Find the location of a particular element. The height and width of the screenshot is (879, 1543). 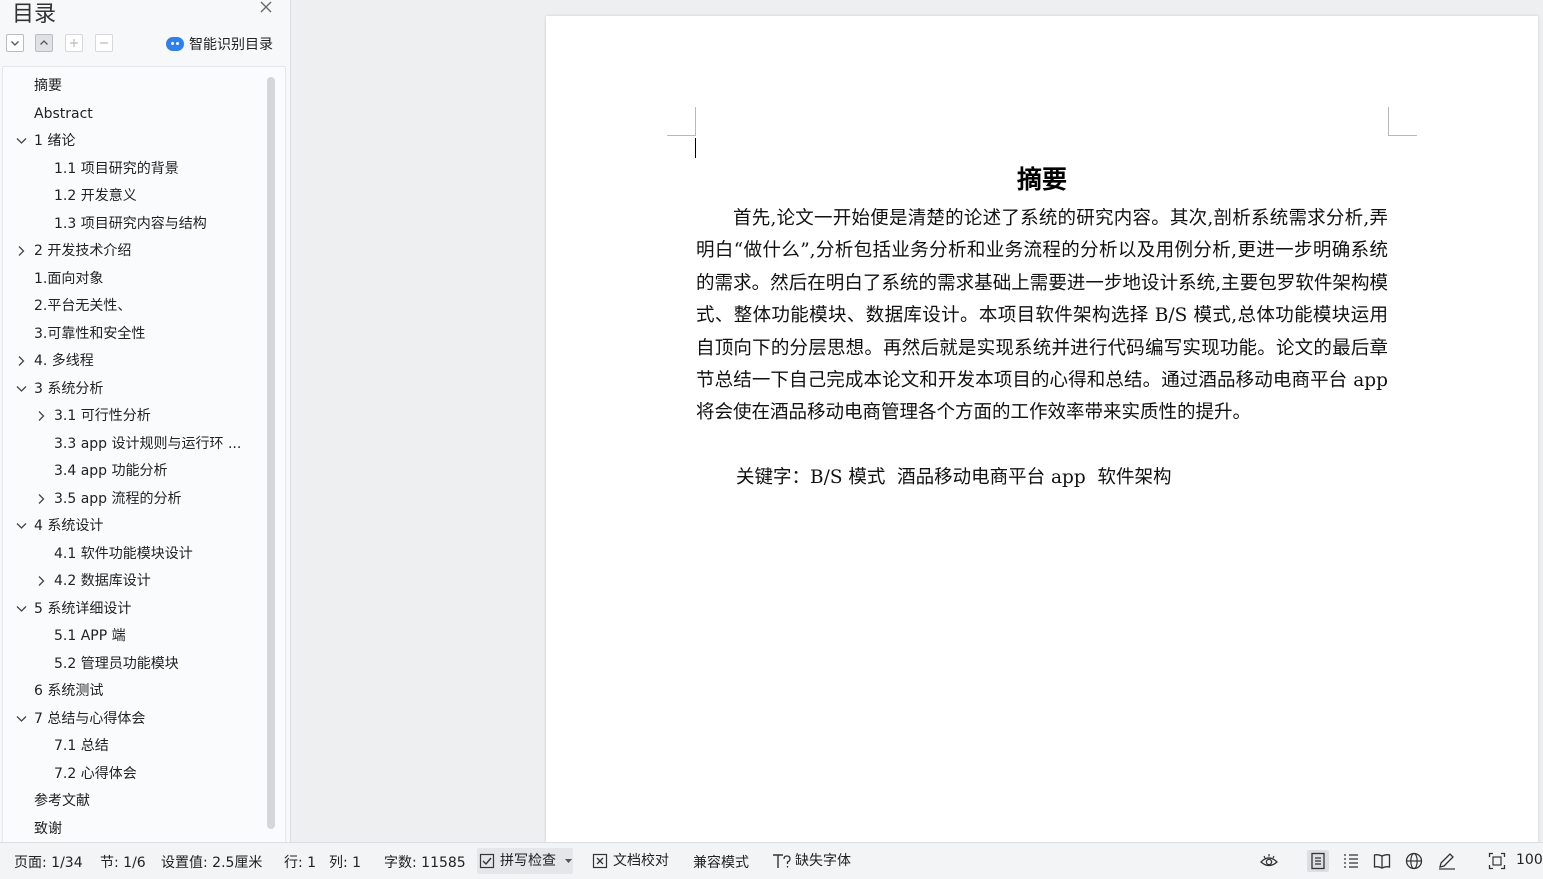

spellcheck-button: 拼写检查 is located at coordinates (525, 861).